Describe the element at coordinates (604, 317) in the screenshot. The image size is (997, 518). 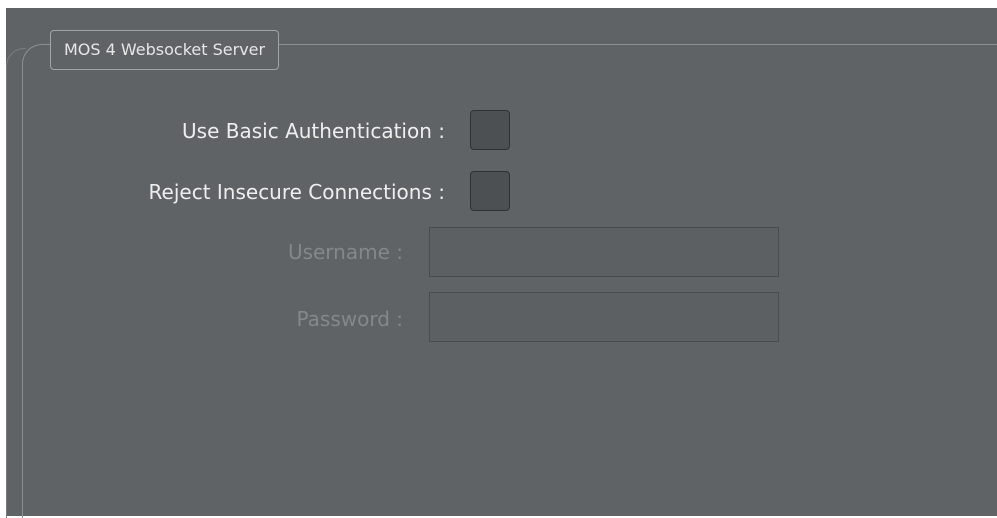
I see `password-input` at that location.